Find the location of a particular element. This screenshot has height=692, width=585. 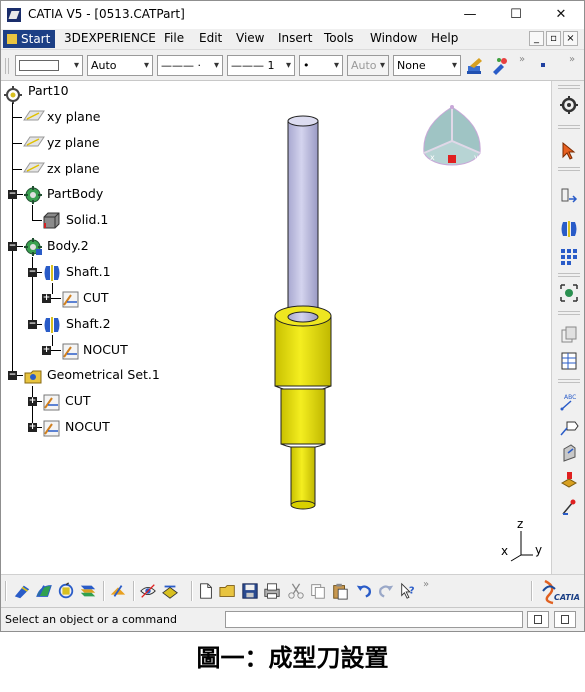

zoom-icon is located at coordinates (88, 591).